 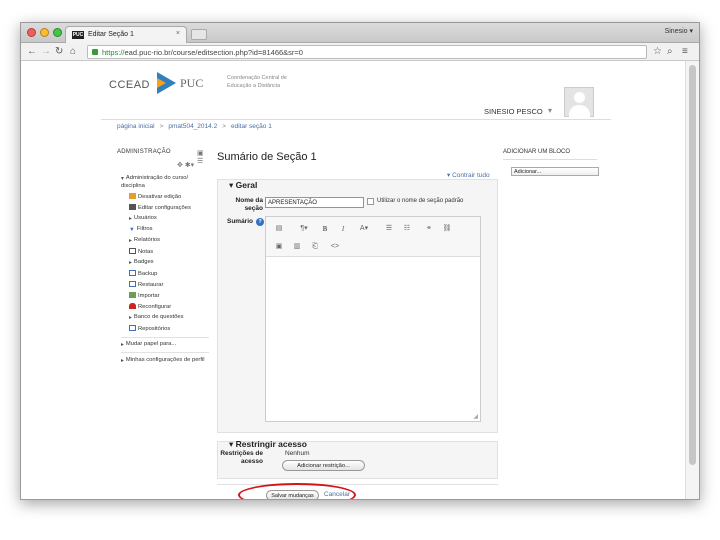 I want to click on html-source-icon: <>, so click(x=335, y=247).